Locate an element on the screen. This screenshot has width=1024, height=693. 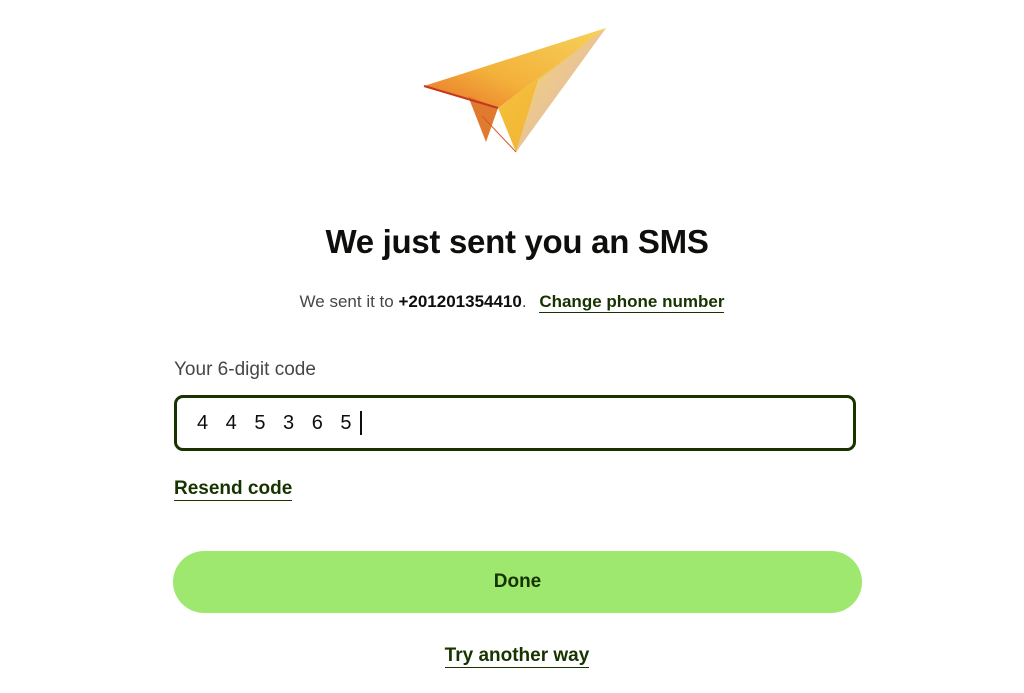
sent-to-suffix: . is located at coordinates (524, 301).